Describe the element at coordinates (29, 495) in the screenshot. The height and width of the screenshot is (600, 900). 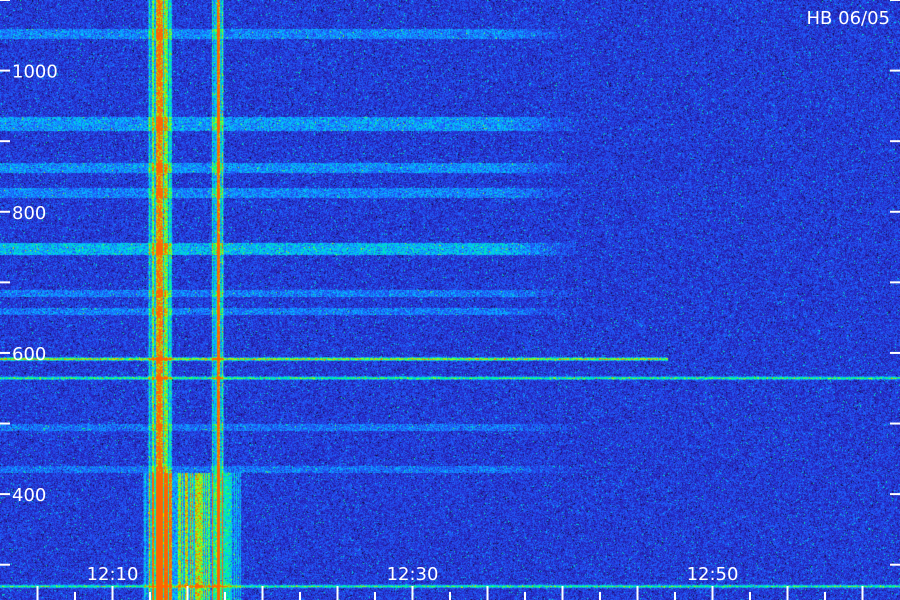
I see `y-tick-label: 400` at that location.